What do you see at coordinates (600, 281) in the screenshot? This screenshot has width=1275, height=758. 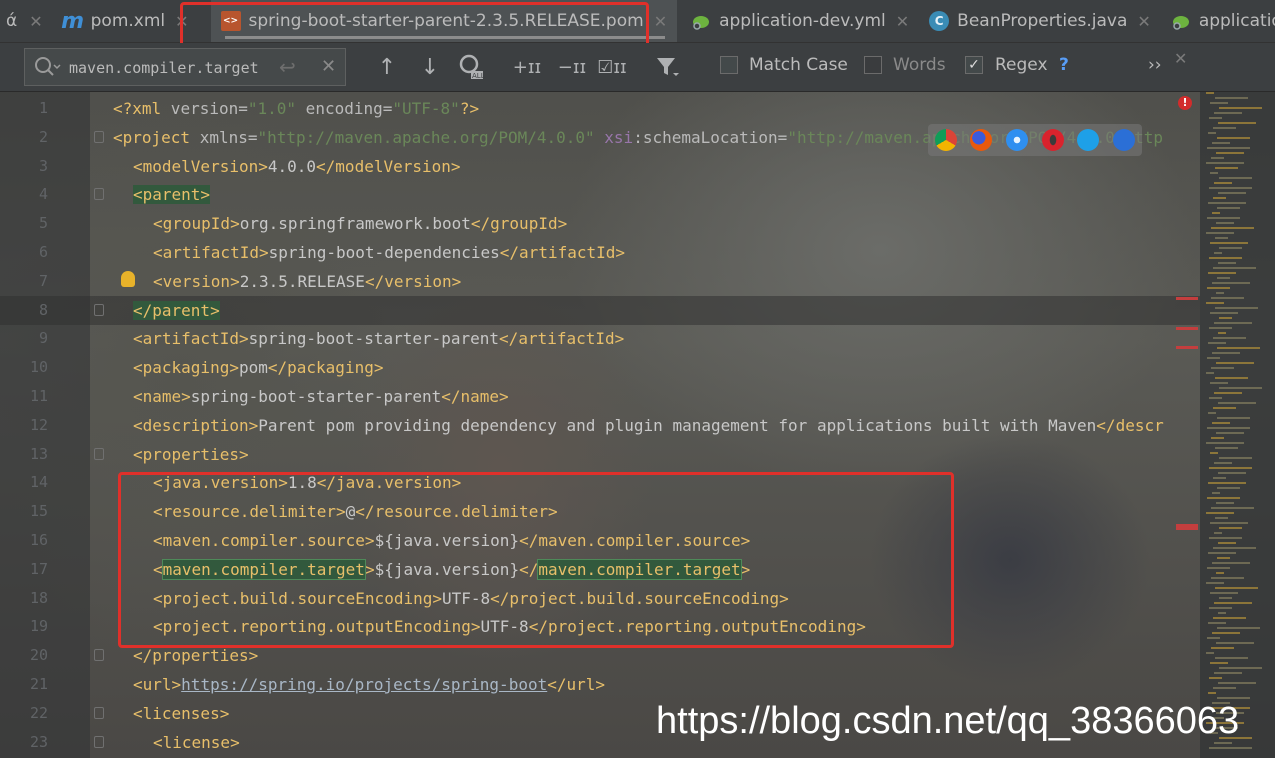 I see `code-line: 7 <version>2.3.5.RELEASE</version>` at bounding box center [600, 281].